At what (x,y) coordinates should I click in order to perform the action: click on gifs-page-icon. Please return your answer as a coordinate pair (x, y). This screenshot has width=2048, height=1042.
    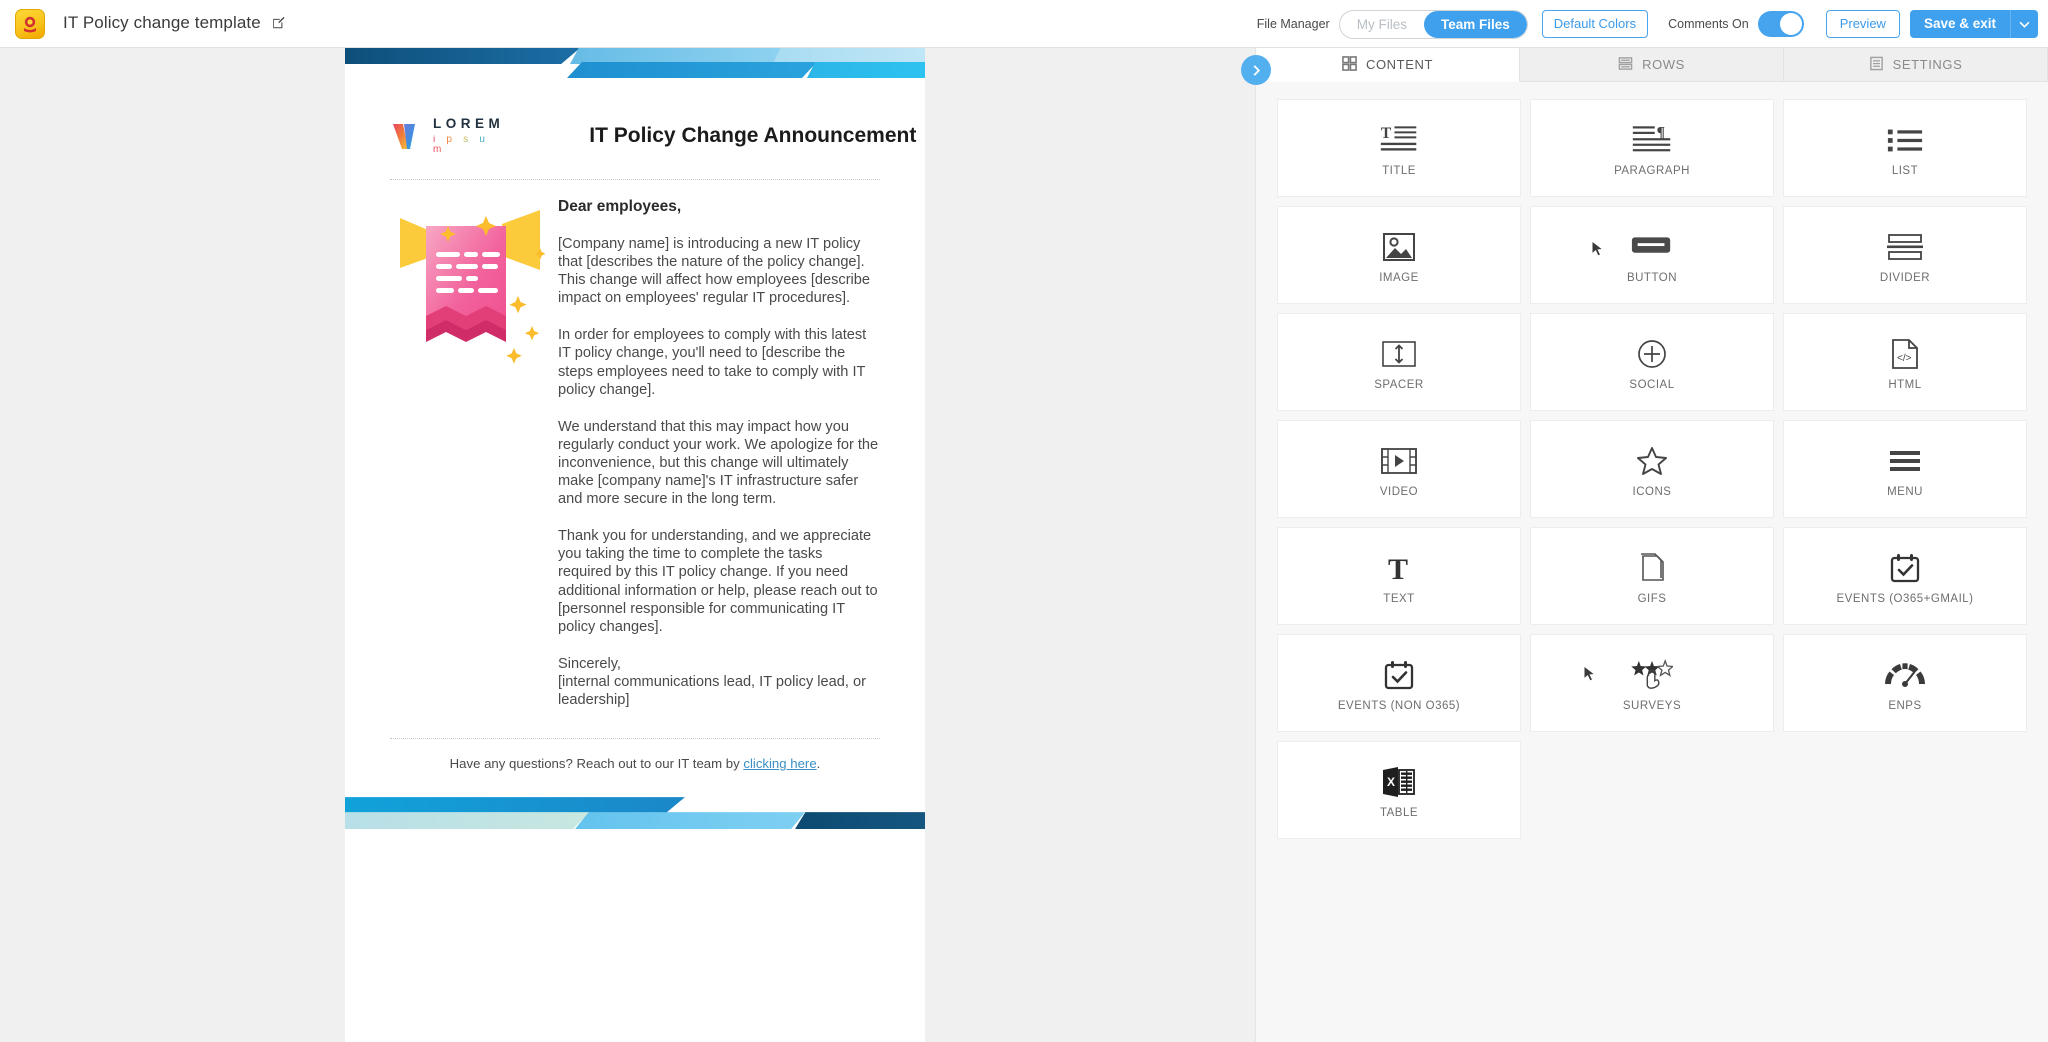
    Looking at the image, I should click on (1652, 568).